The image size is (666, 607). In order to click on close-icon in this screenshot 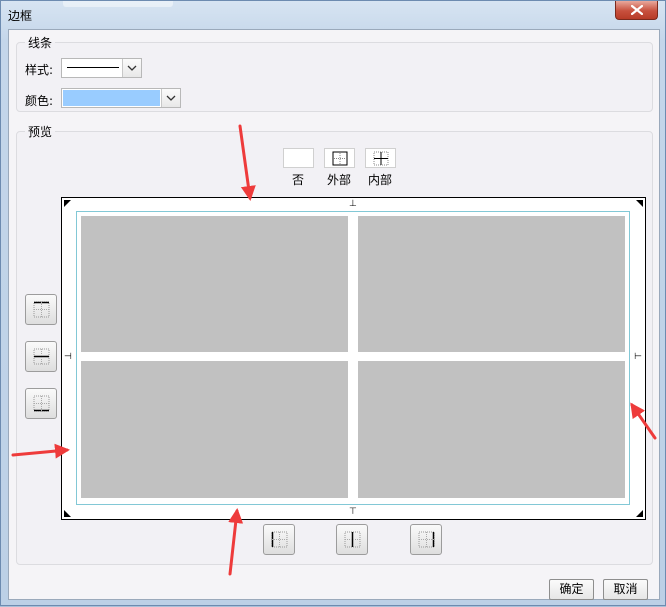, I will do `click(637, 10)`.